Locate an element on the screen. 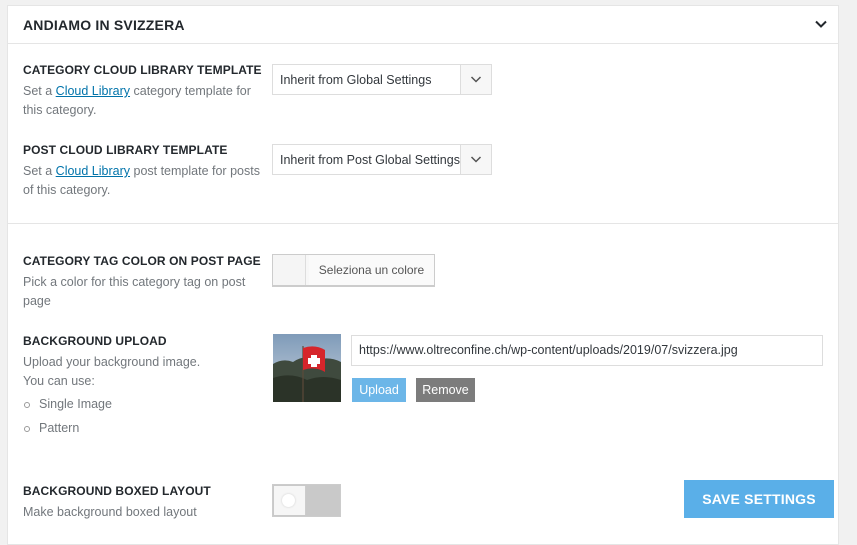 The height and width of the screenshot is (545, 857). color-picker-button: Seleziona un colore is located at coordinates (353, 270).